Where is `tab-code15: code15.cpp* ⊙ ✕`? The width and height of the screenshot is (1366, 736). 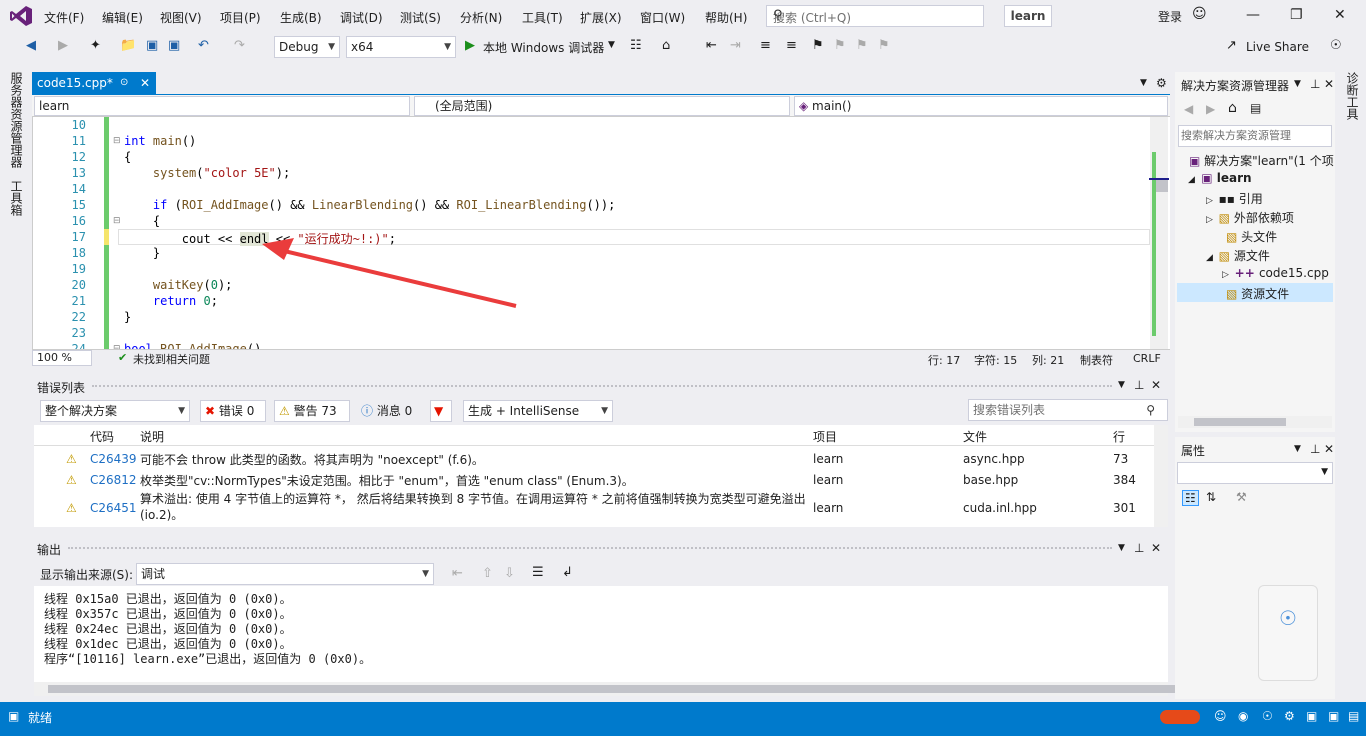 tab-code15: code15.cpp* ⊙ ✕ is located at coordinates (94, 83).